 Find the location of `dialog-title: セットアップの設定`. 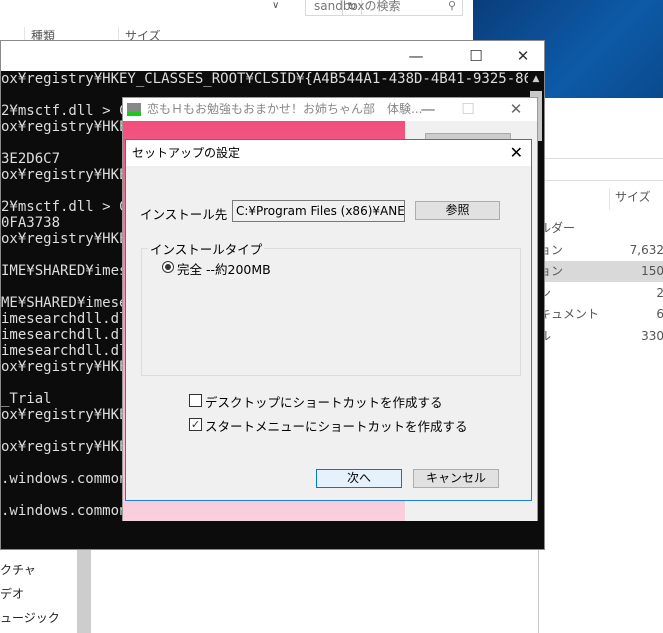

dialog-title: セットアップの設定 is located at coordinates (186, 153).